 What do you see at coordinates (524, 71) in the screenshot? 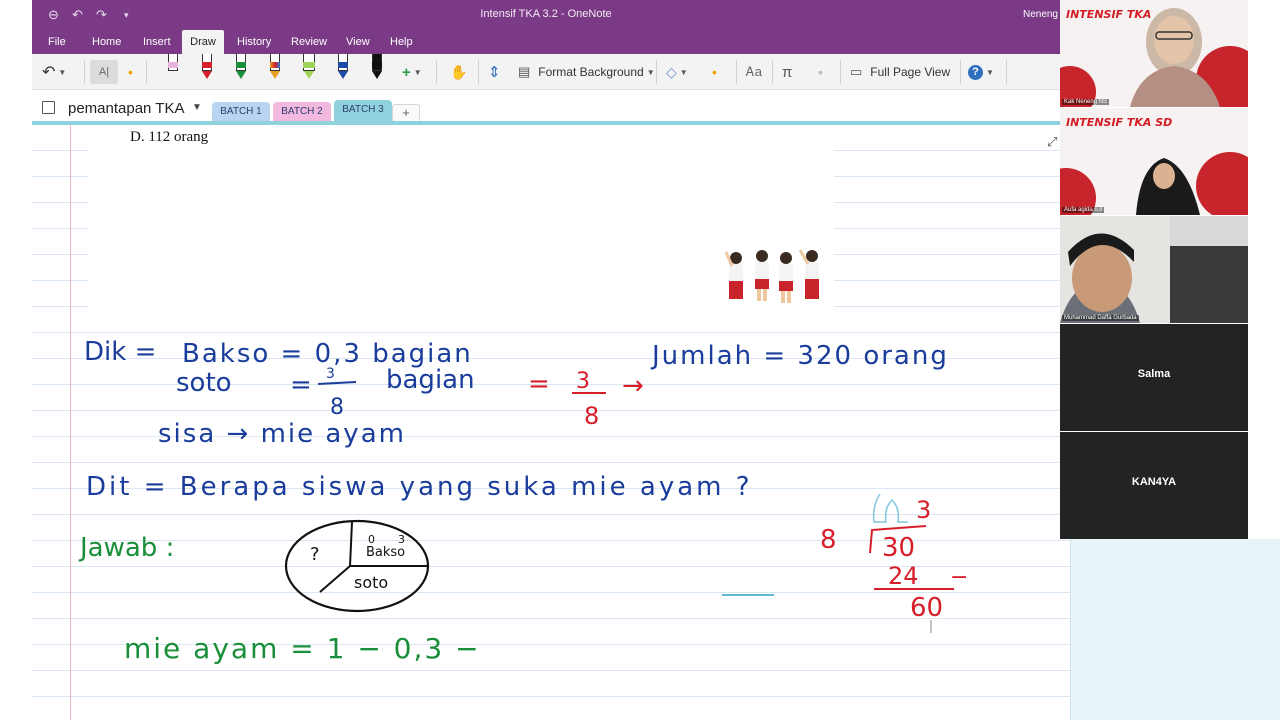
I see `background-icon: ▤` at bounding box center [524, 71].